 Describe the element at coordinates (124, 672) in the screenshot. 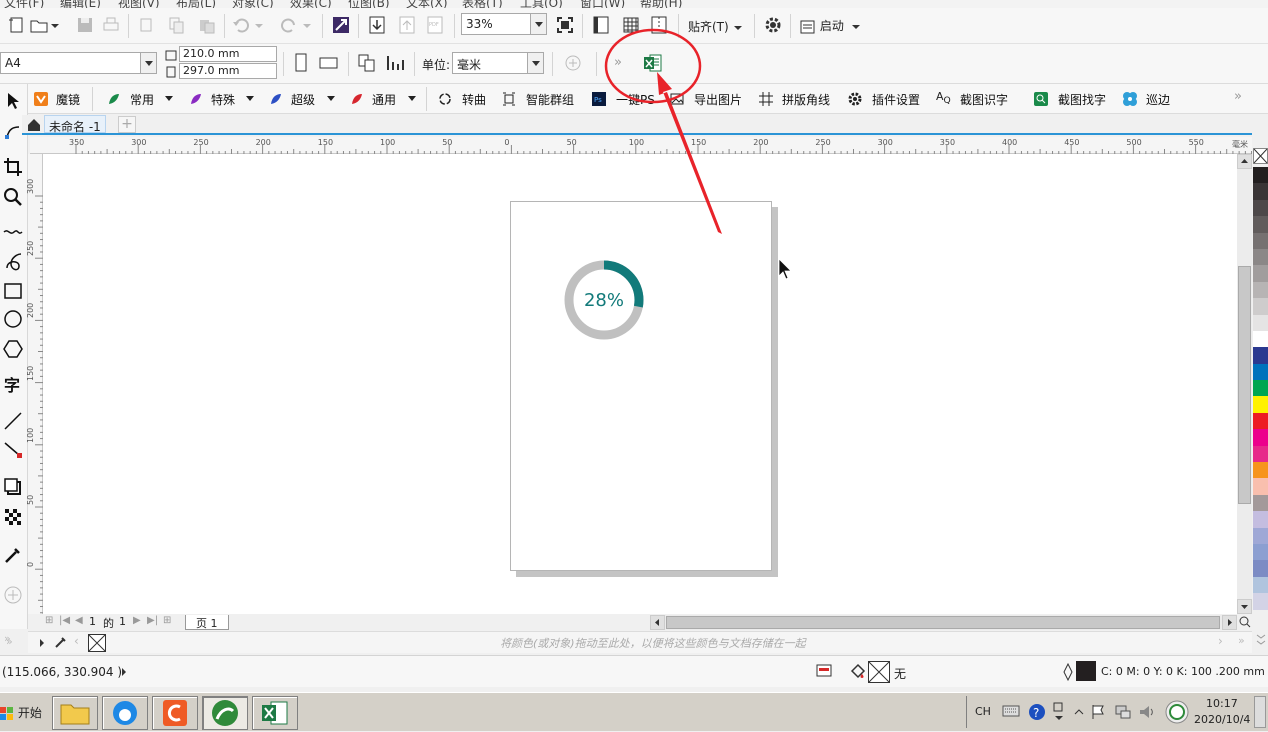

I see `expand-arrow-icon` at that location.